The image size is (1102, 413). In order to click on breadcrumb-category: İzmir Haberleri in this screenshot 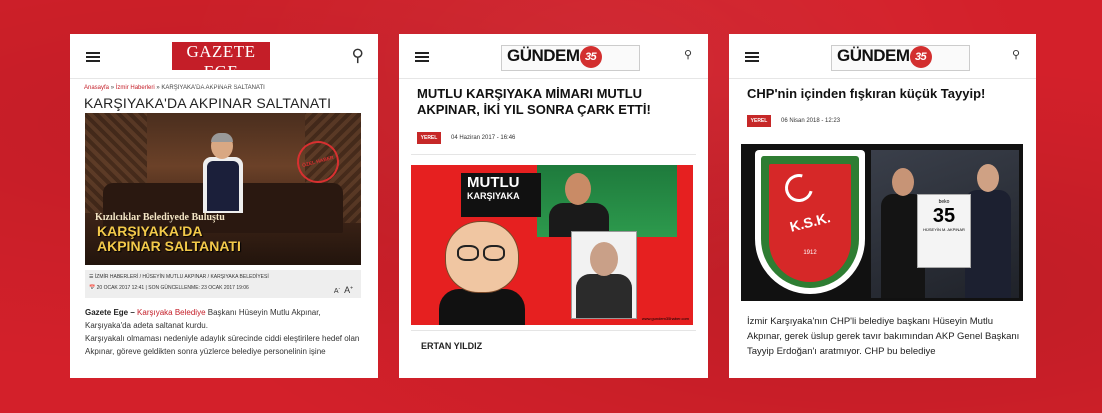, I will do `click(135, 88)`.